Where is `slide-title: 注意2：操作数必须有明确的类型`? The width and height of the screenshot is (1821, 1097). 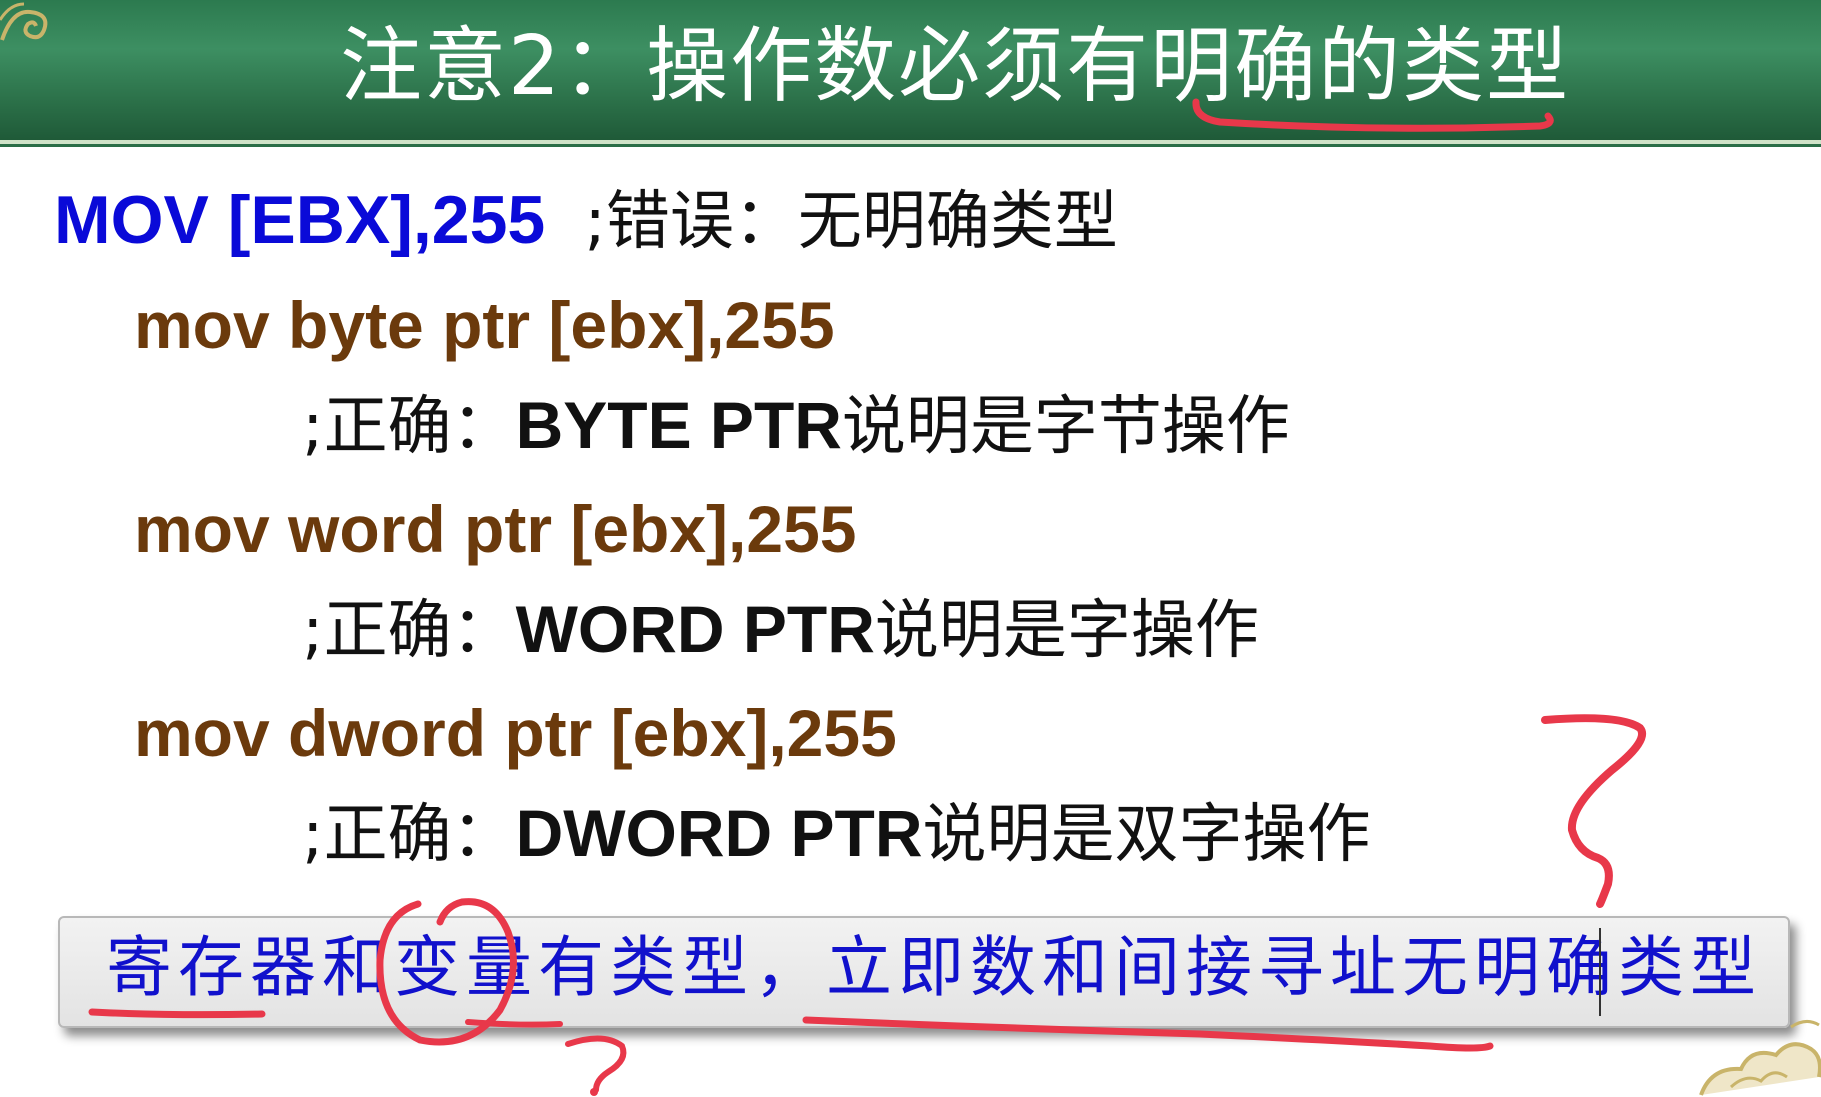
slide-title: 注意2：操作数必须有明确的类型 is located at coordinates (955, 66).